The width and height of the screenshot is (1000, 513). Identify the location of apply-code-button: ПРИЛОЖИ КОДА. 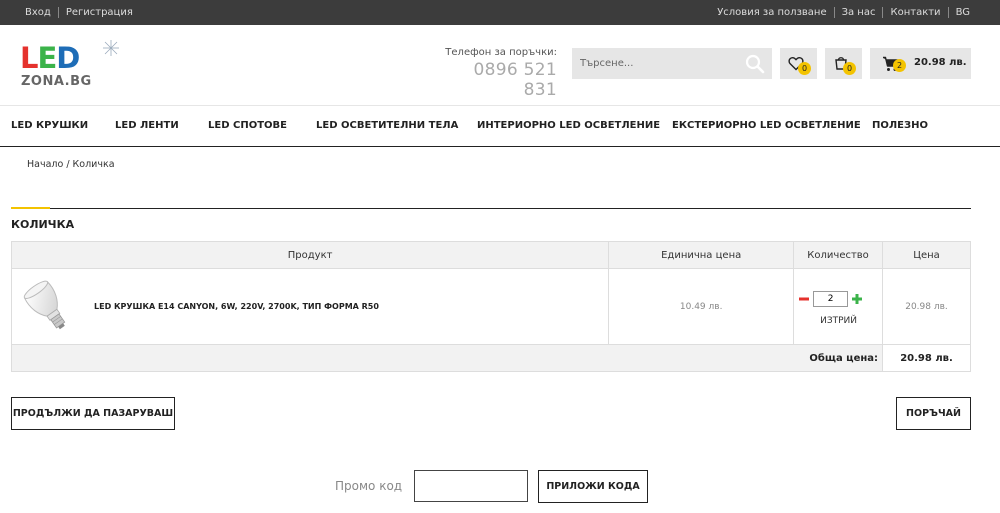
(593, 486).